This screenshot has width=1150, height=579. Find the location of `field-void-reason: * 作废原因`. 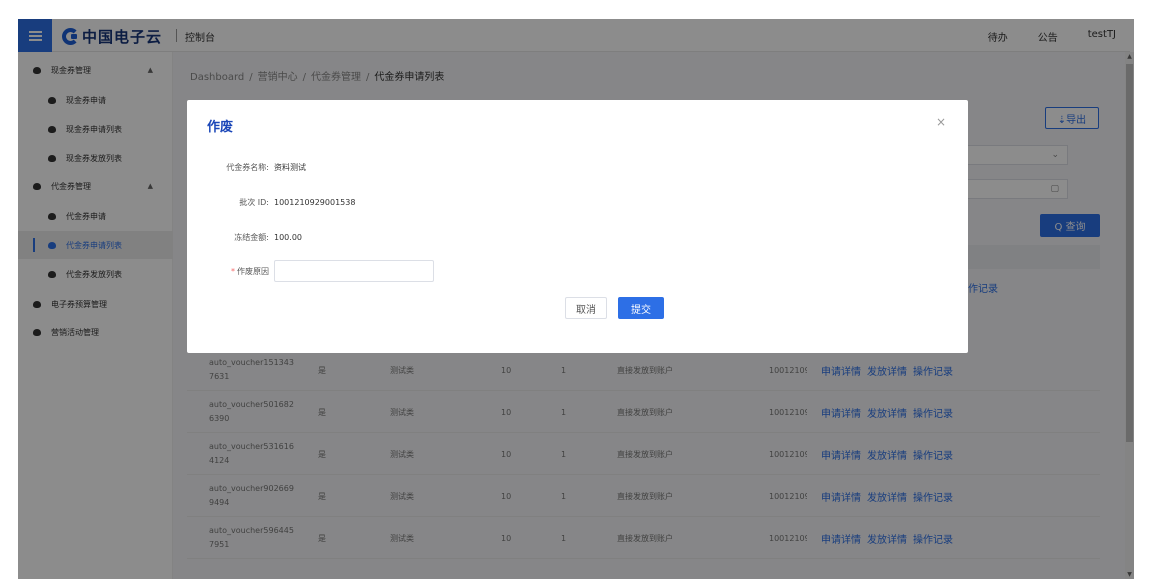

field-void-reason: * 作废原因 is located at coordinates (310, 271).